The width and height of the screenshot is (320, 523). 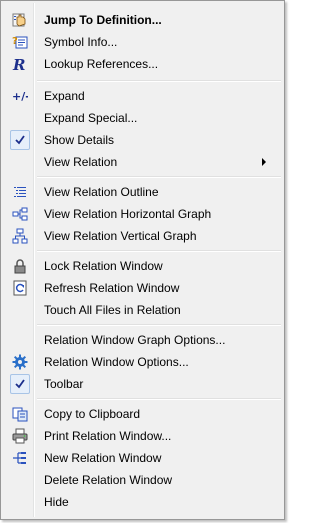 I want to click on menu-item-expand: +/- Expand, so click(x=142, y=96).